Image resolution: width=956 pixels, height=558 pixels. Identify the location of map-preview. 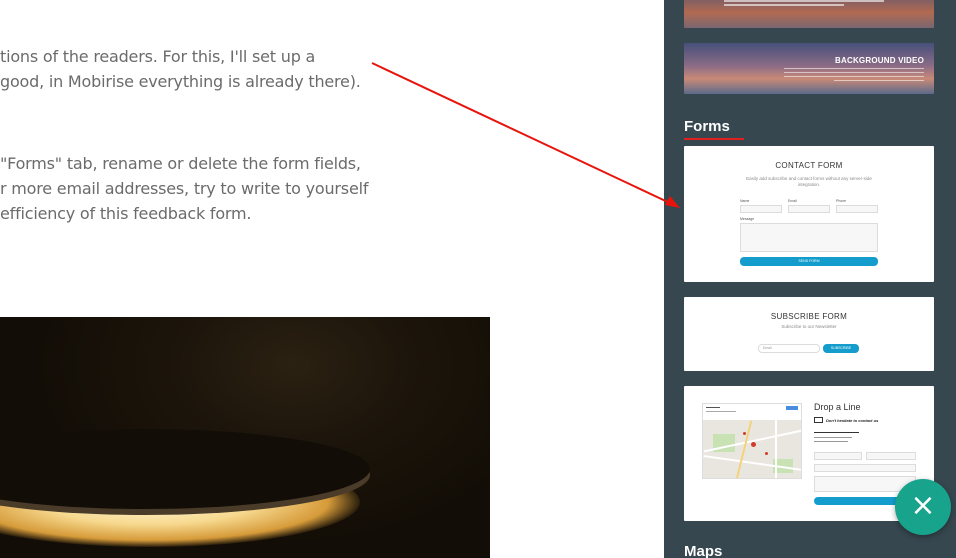
(752, 441).